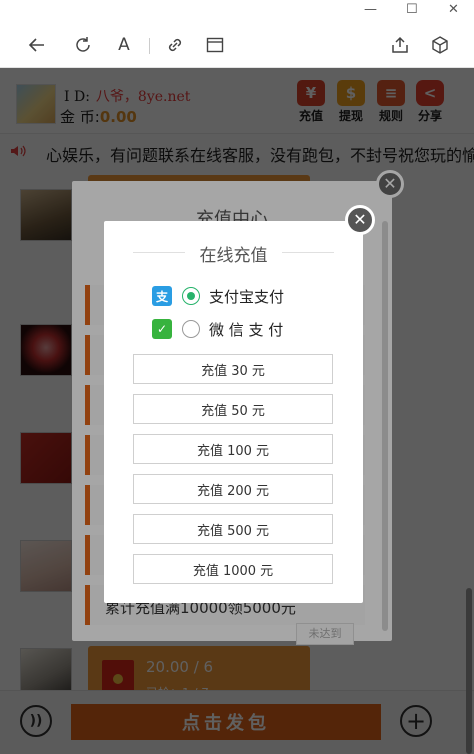 Image resolution: width=474 pixels, height=754 pixels. What do you see at coordinates (162, 296) in the screenshot?
I see `alipay-icon: 支` at bounding box center [162, 296].